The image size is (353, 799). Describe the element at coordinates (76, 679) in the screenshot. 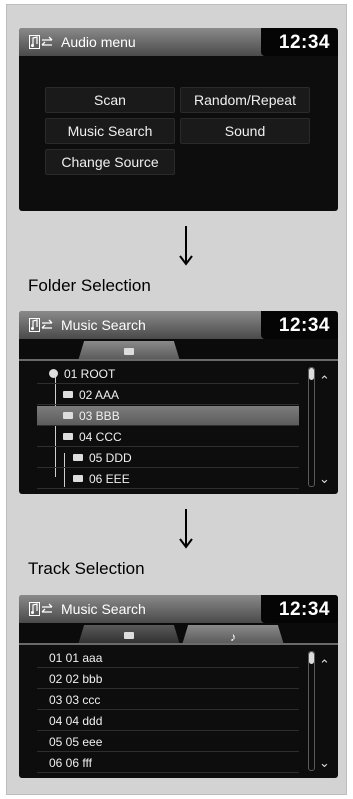

I see `item-label: 02 02 bbb` at that location.